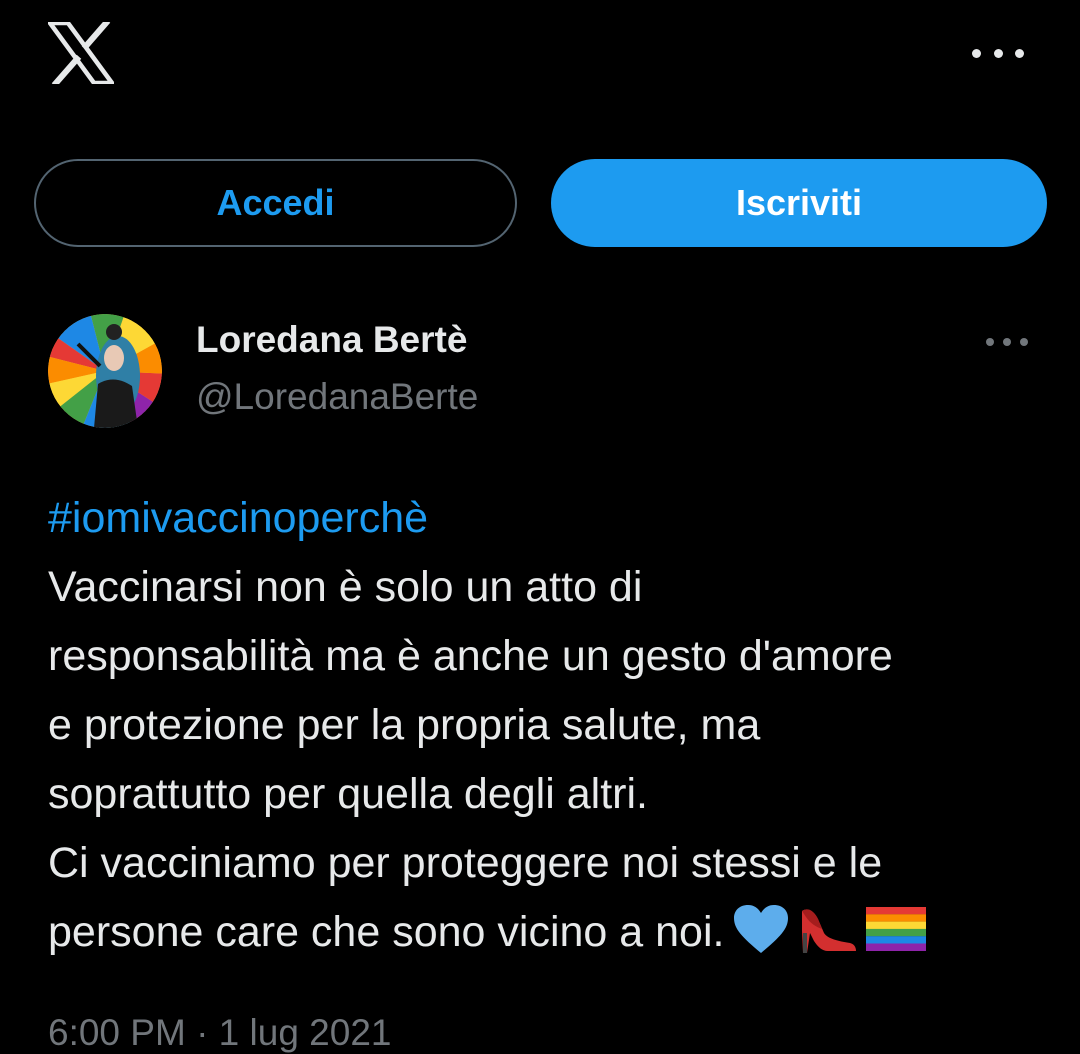  I want to click on rainbow-flag-icon, so click(896, 928).